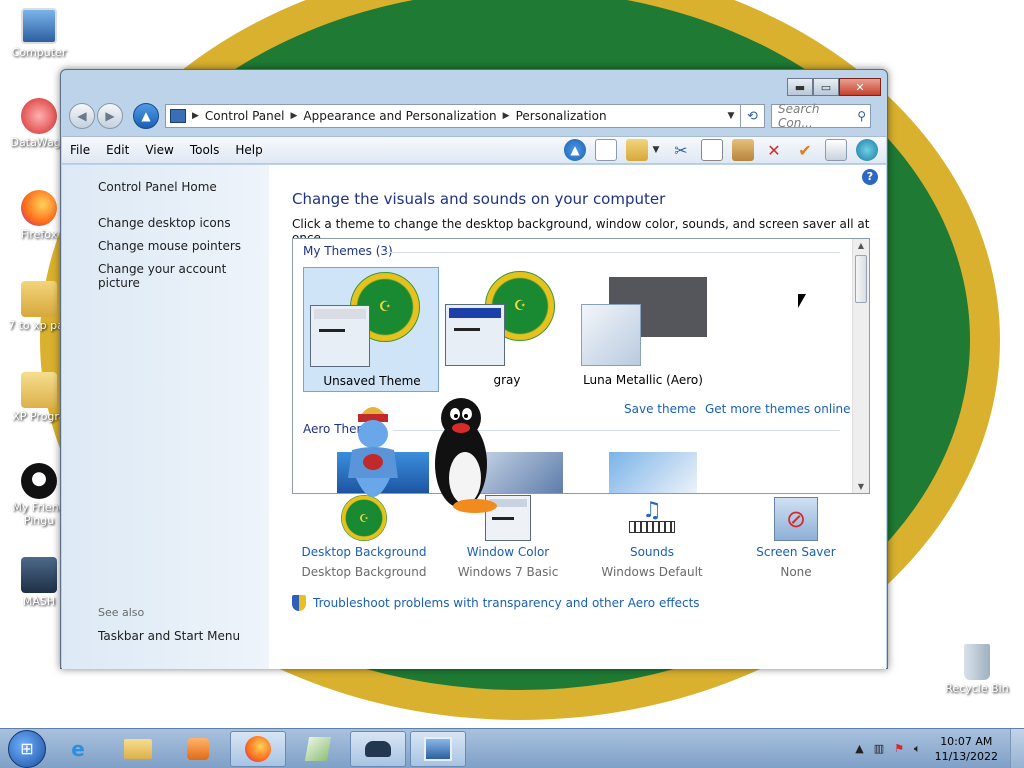 This screenshot has width=1024, height=768. What do you see at coordinates (643, 329) in the screenshot?
I see `theme-luna-metallic: Luna Metallic (Aero)` at bounding box center [643, 329].